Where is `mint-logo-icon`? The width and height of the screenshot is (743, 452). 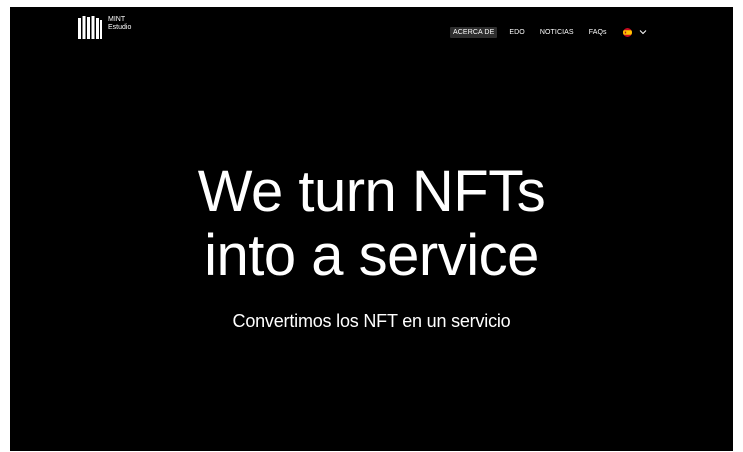
mint-logo-icon is located at coordinates (90, 27).